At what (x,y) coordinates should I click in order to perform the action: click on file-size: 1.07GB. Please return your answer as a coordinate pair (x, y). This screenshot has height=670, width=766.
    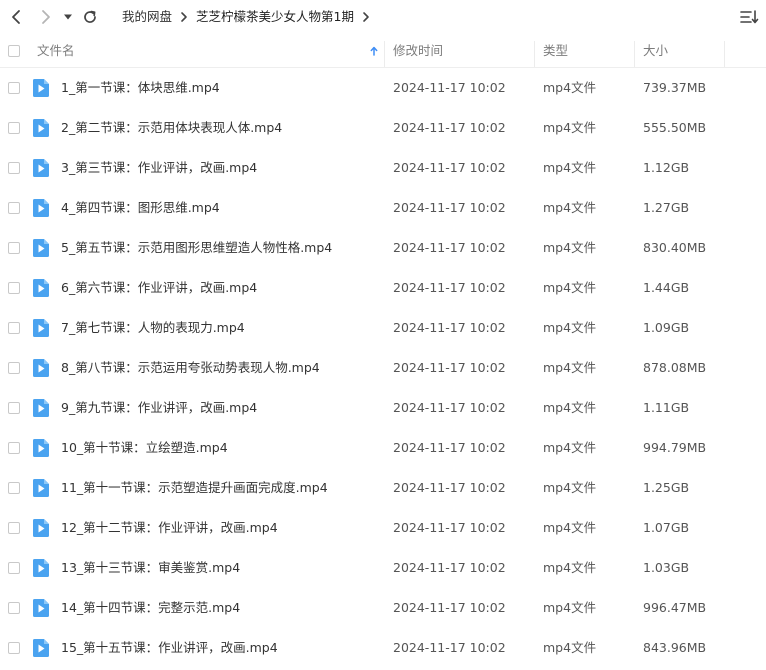
    Looking at the image, I should click on (666, 527).